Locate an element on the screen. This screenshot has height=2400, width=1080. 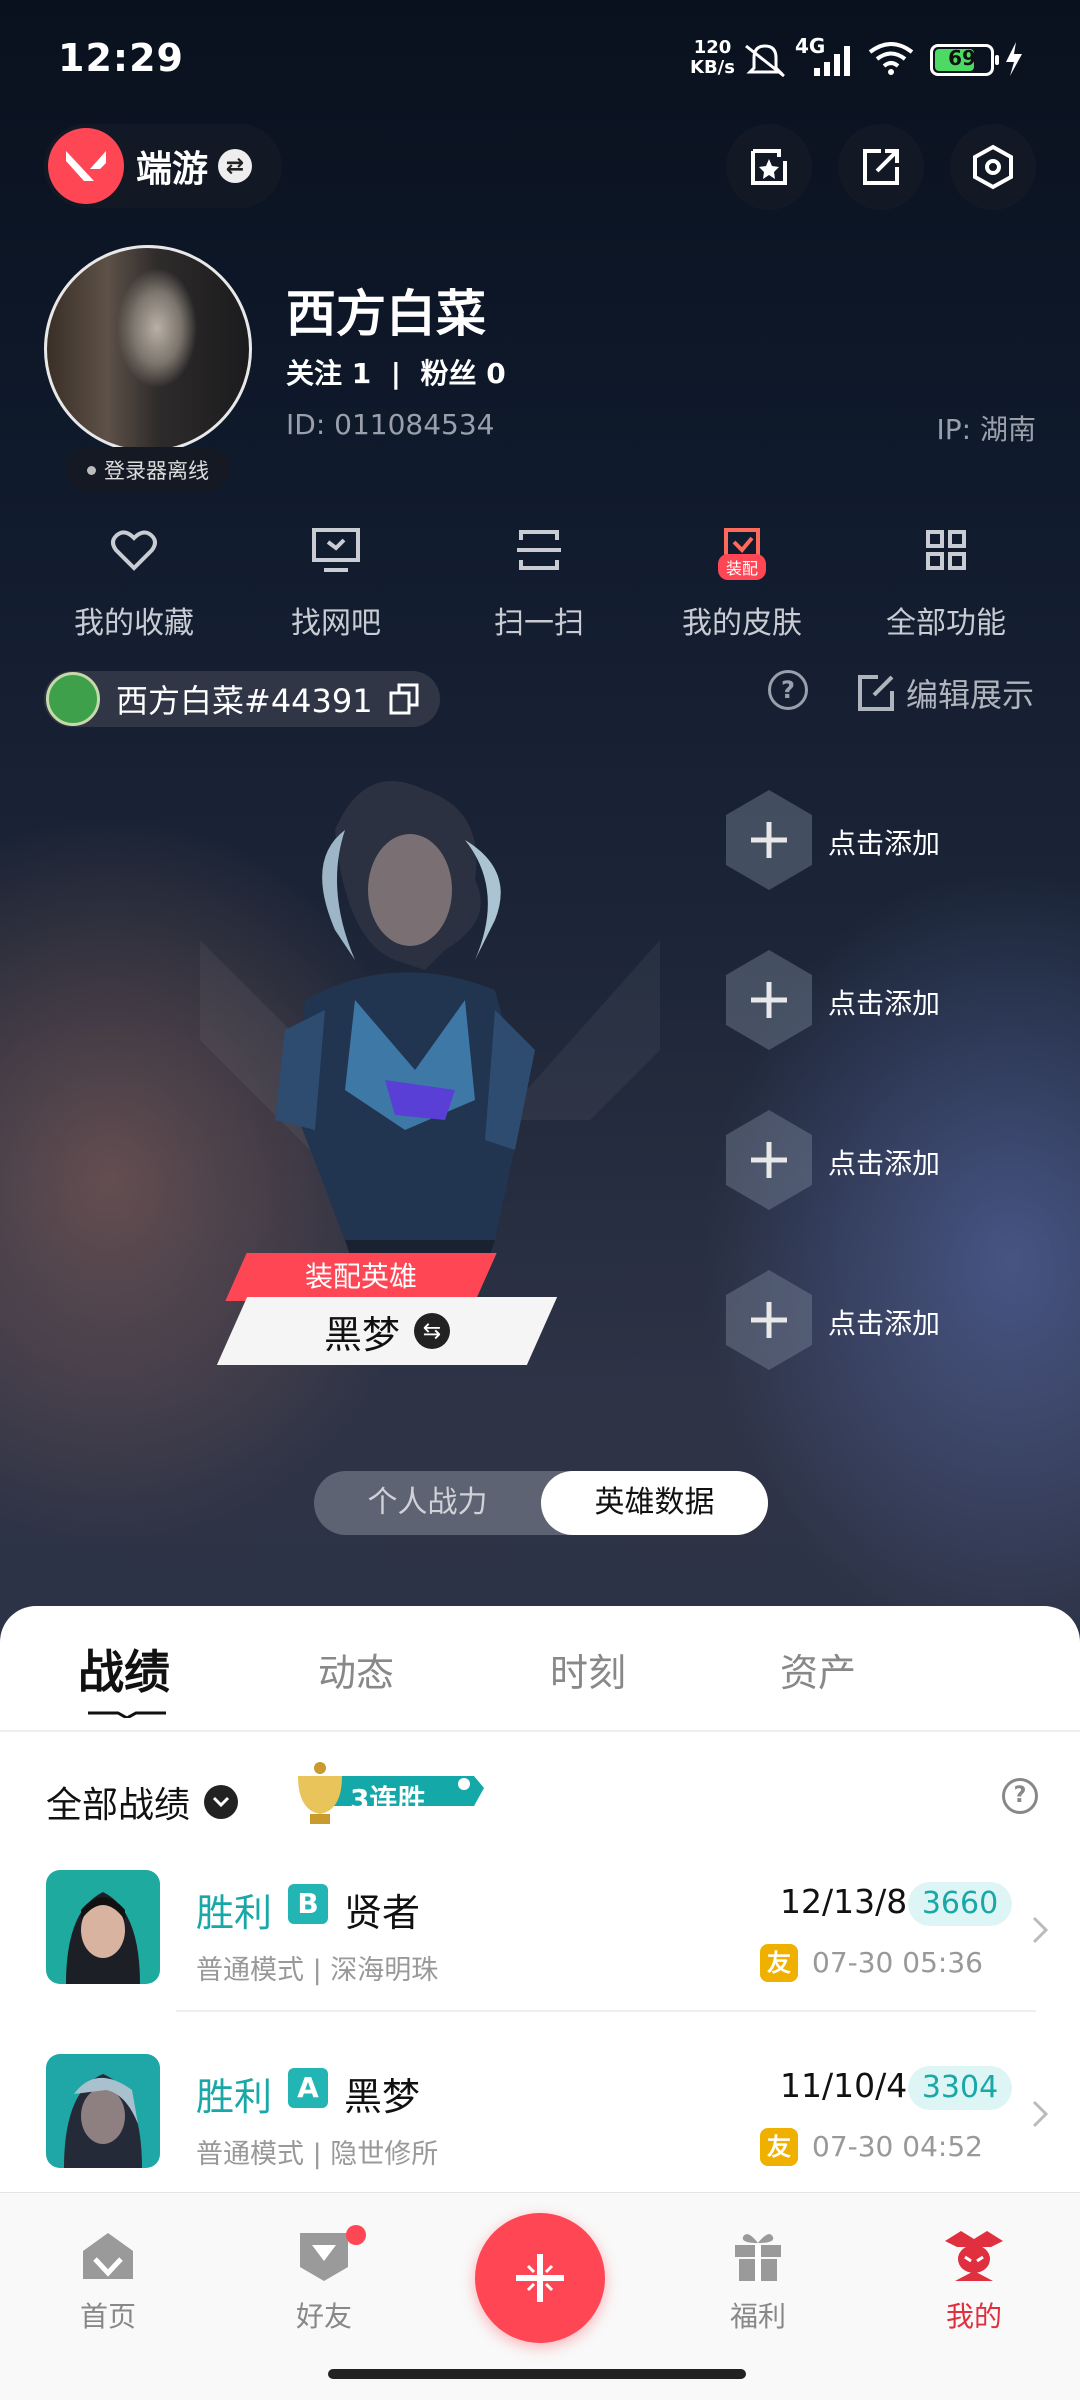
grid-icon is located at coordinates (946, 550).